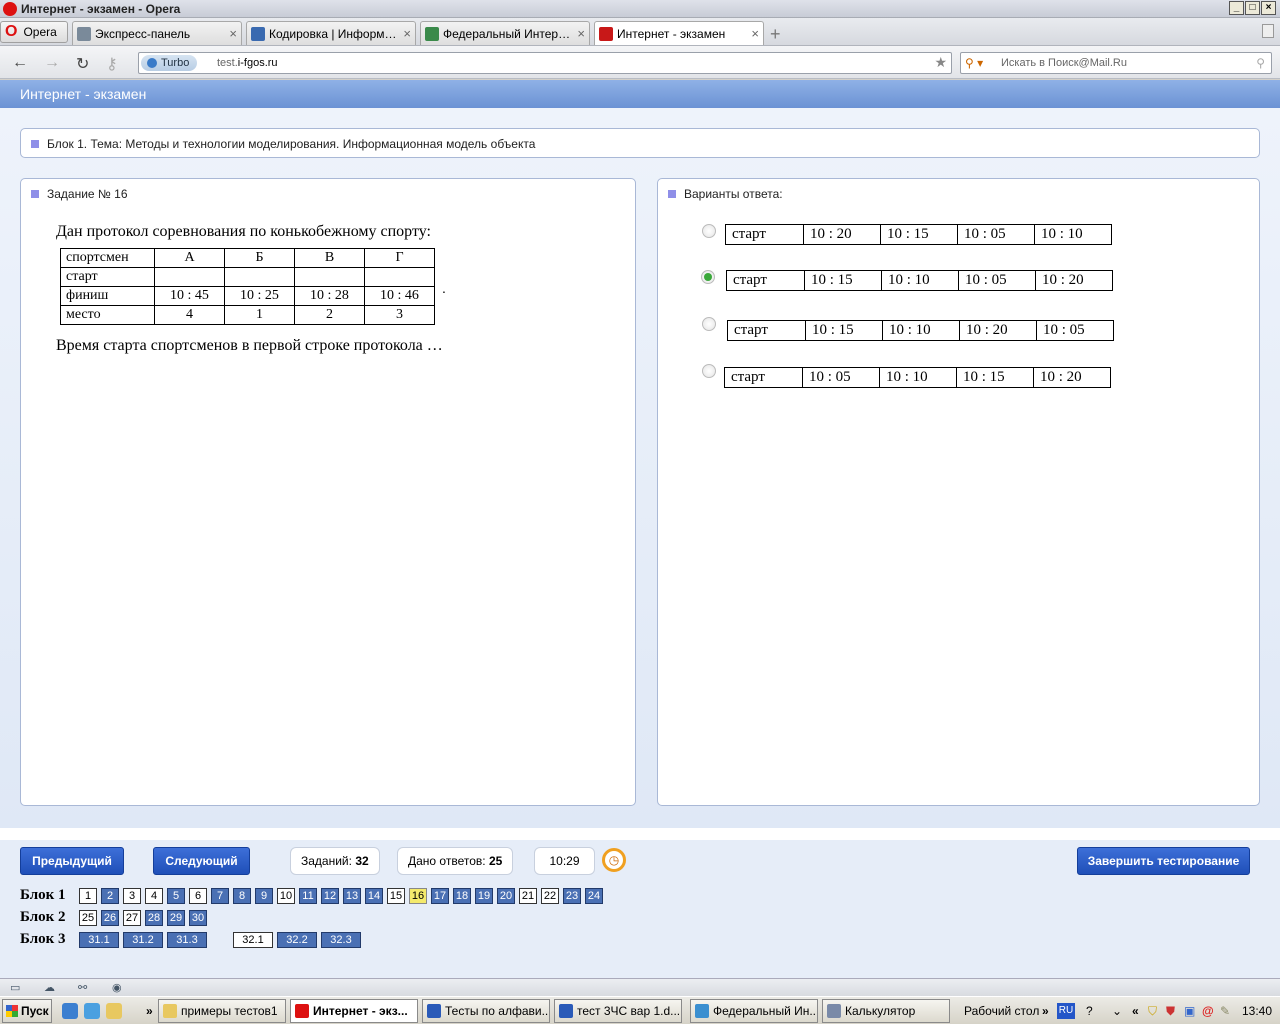 This screenshot has width=1280, height=1024. I want to click on question-number-button: 8, so click(242, 896).